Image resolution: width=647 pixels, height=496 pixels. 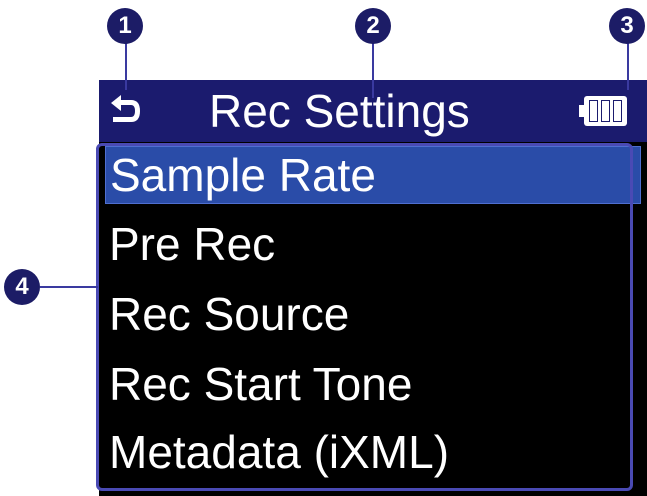 I want to click on menu-item-rec-start-tone: Rec Start Tone, so click(x=258, y=384).